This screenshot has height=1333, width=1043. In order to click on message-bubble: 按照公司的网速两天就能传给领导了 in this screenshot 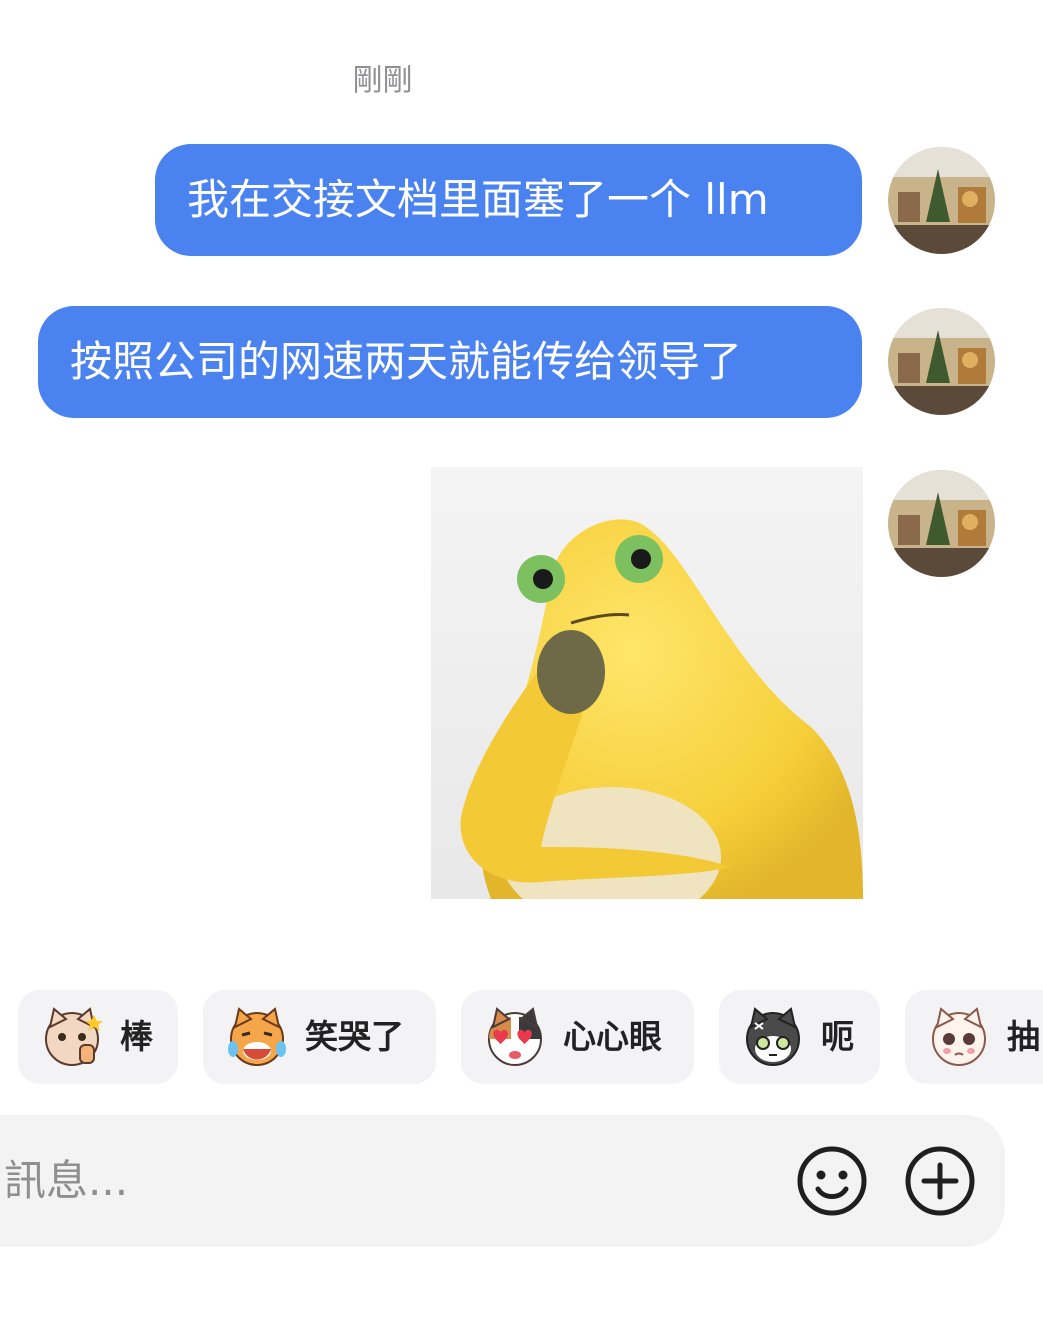, I will do `click(450, 362)`.